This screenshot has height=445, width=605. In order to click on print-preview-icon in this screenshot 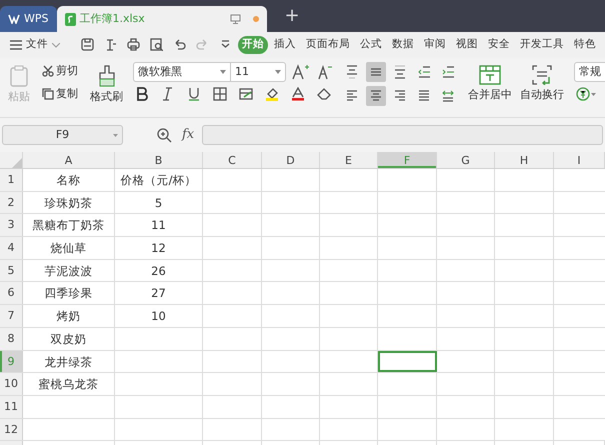, I will do `click(156, 44)`.